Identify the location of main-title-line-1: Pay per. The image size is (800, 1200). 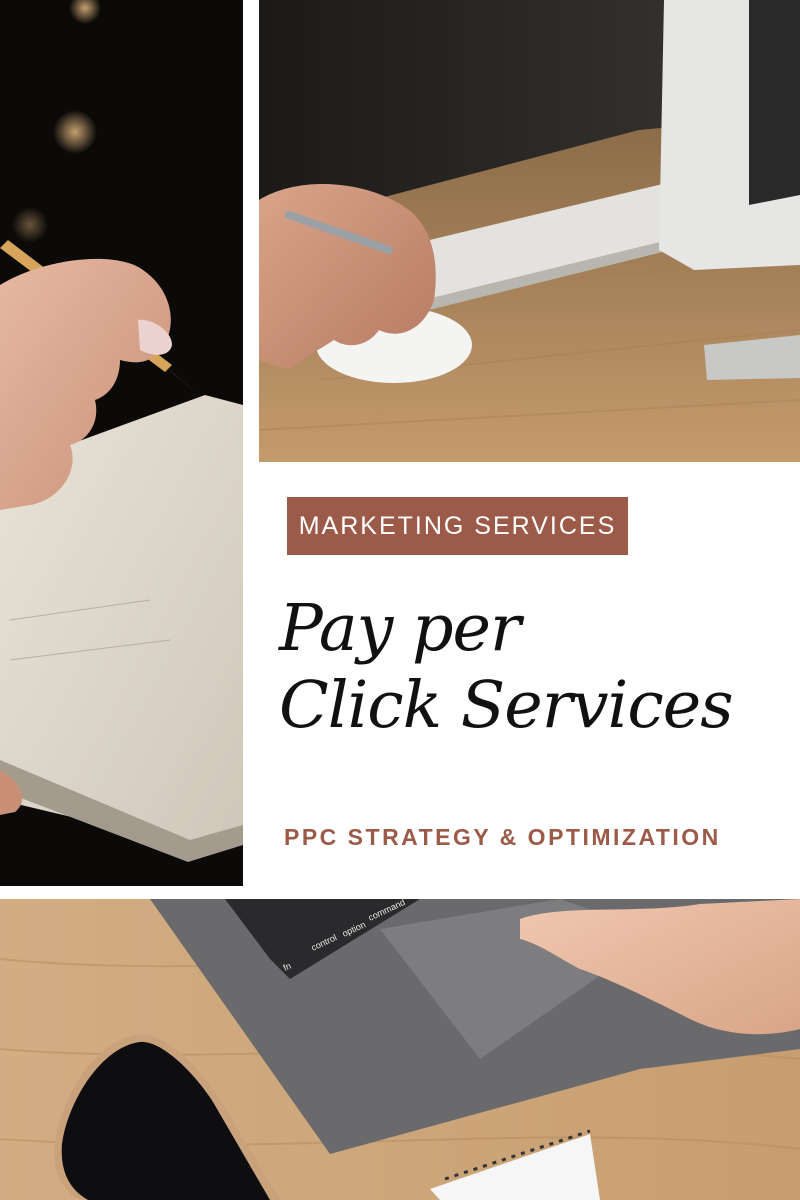
(400, 628).